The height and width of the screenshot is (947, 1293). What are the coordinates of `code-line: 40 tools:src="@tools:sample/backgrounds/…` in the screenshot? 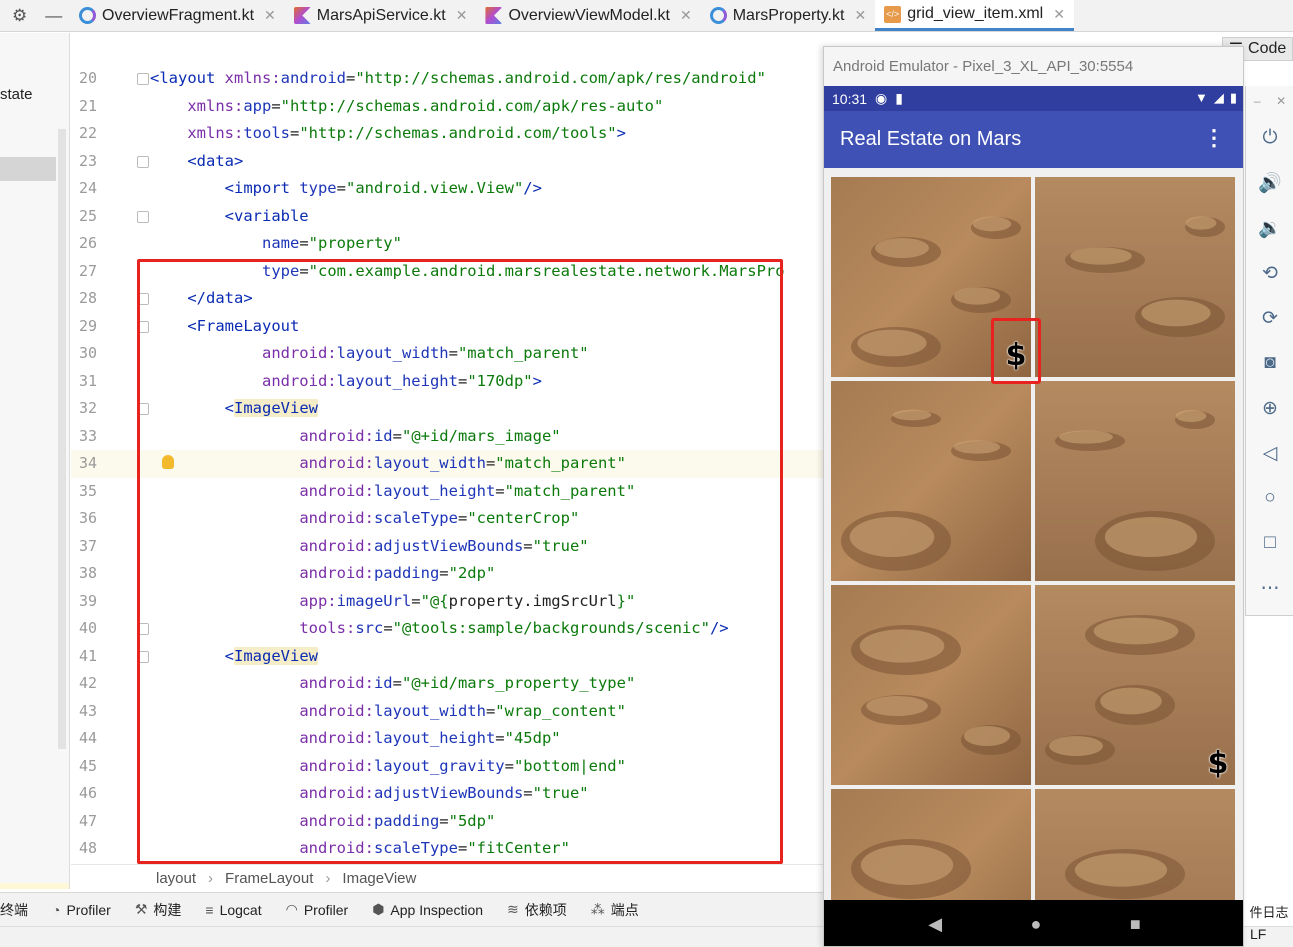 It's located at (447, 629).